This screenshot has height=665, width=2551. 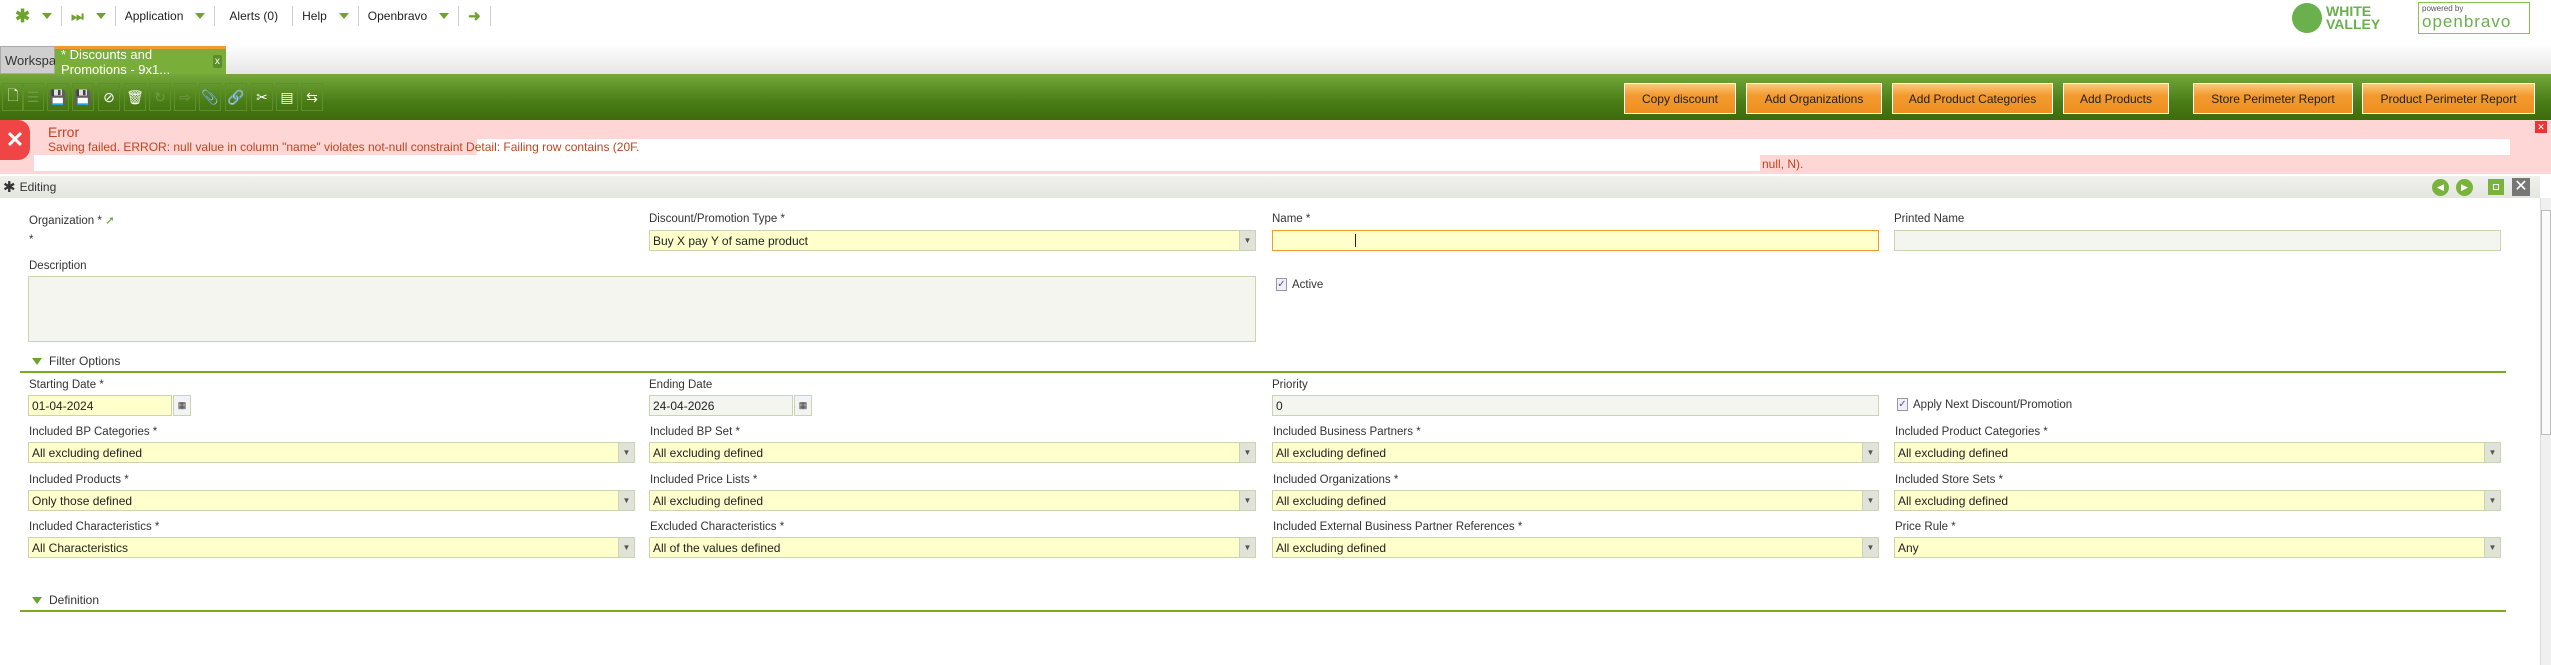 What do you see at coordinates (331, 547) in the screenshot?
I see `filter-select: All Characteristics ▼` at bounding box center [331, 547].